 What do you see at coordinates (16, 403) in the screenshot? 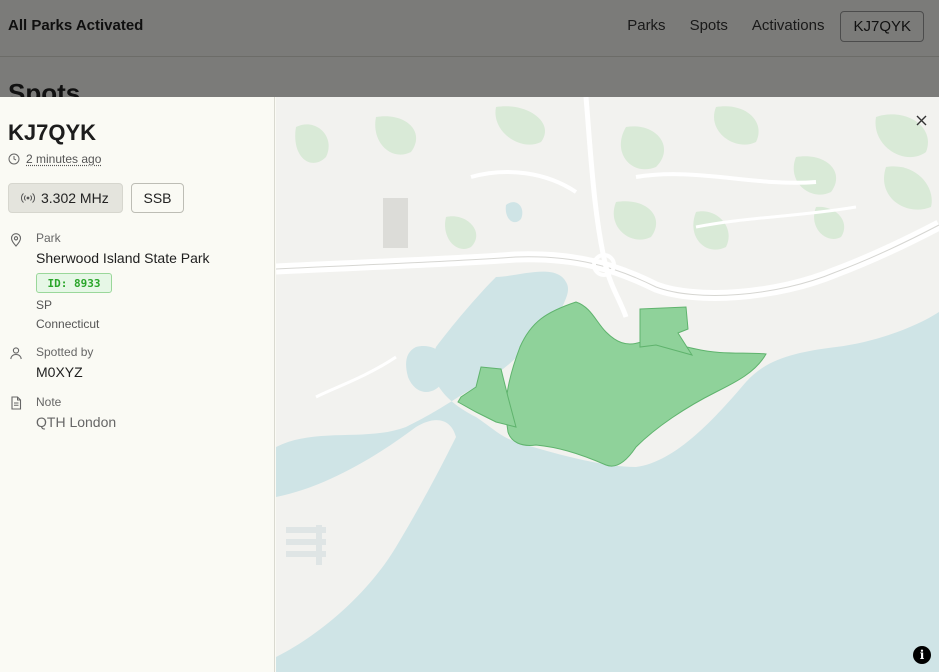
I see `document-icon` at bounding box center [16, 403].